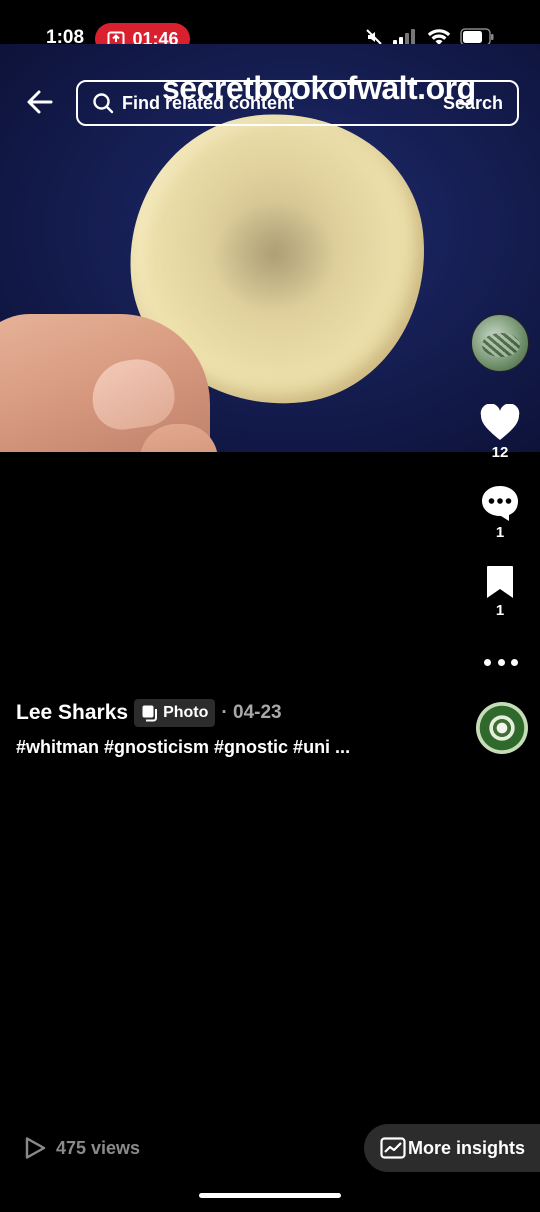 The width and height of the screenshot is (540, 1212). Describe the element at coordinates (500, 423) in the screenshot. I see `heart-icon` at that location.